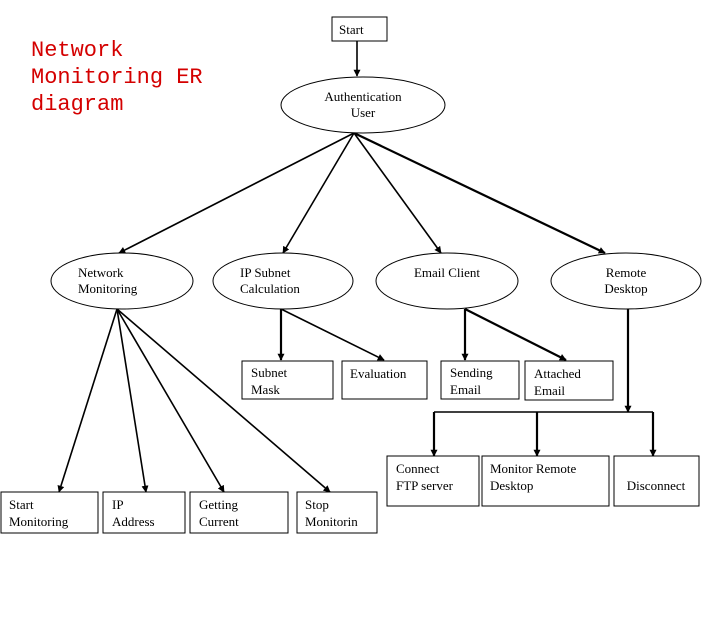 The image size is (702, 642). Describe the element at coordinates (77, 50) in the screenshot. I see `title-line-1: Network` at that location.